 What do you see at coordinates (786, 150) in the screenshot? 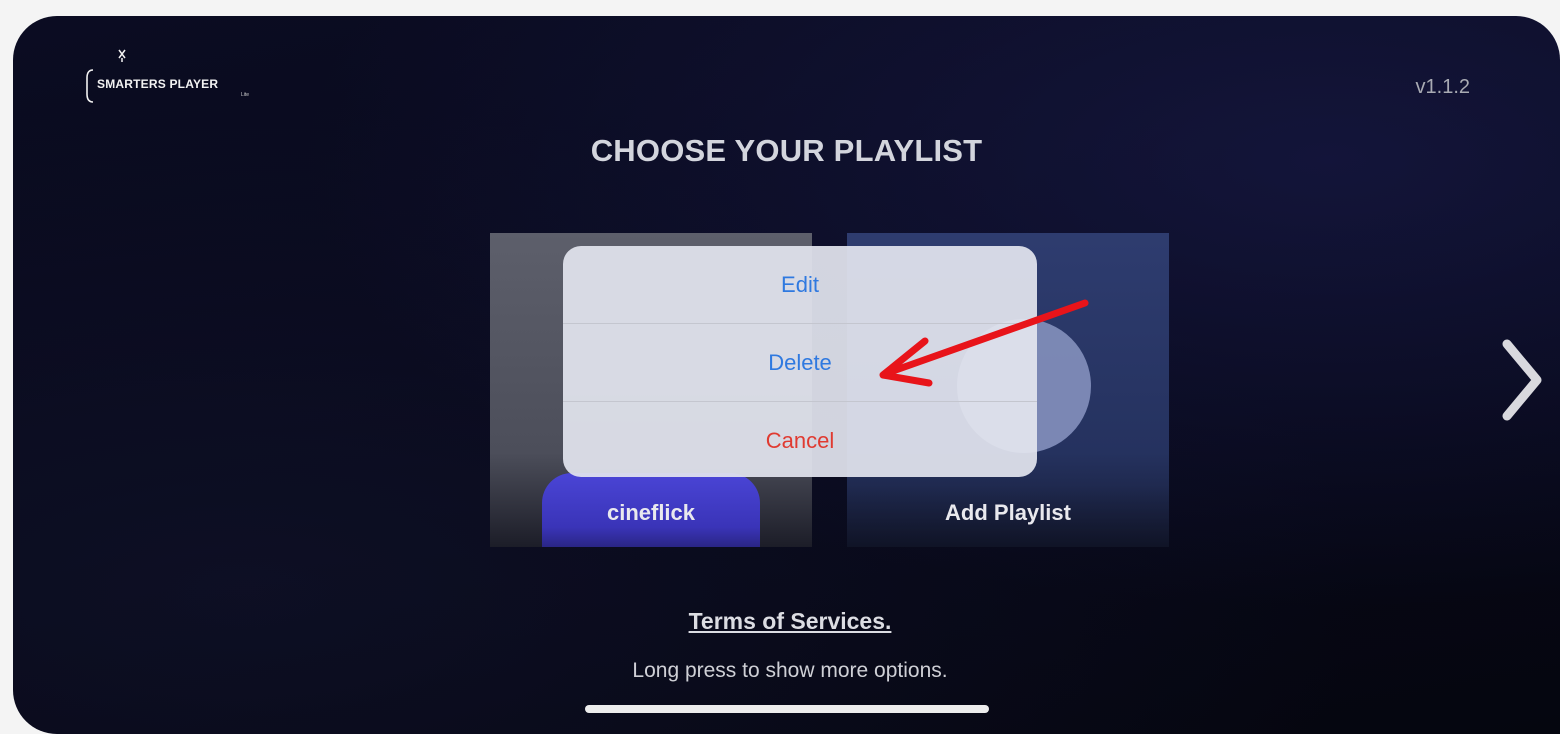
I see `page-title: CHOOSE YOUR PLAYLIST` at bounding box center [786, 150].